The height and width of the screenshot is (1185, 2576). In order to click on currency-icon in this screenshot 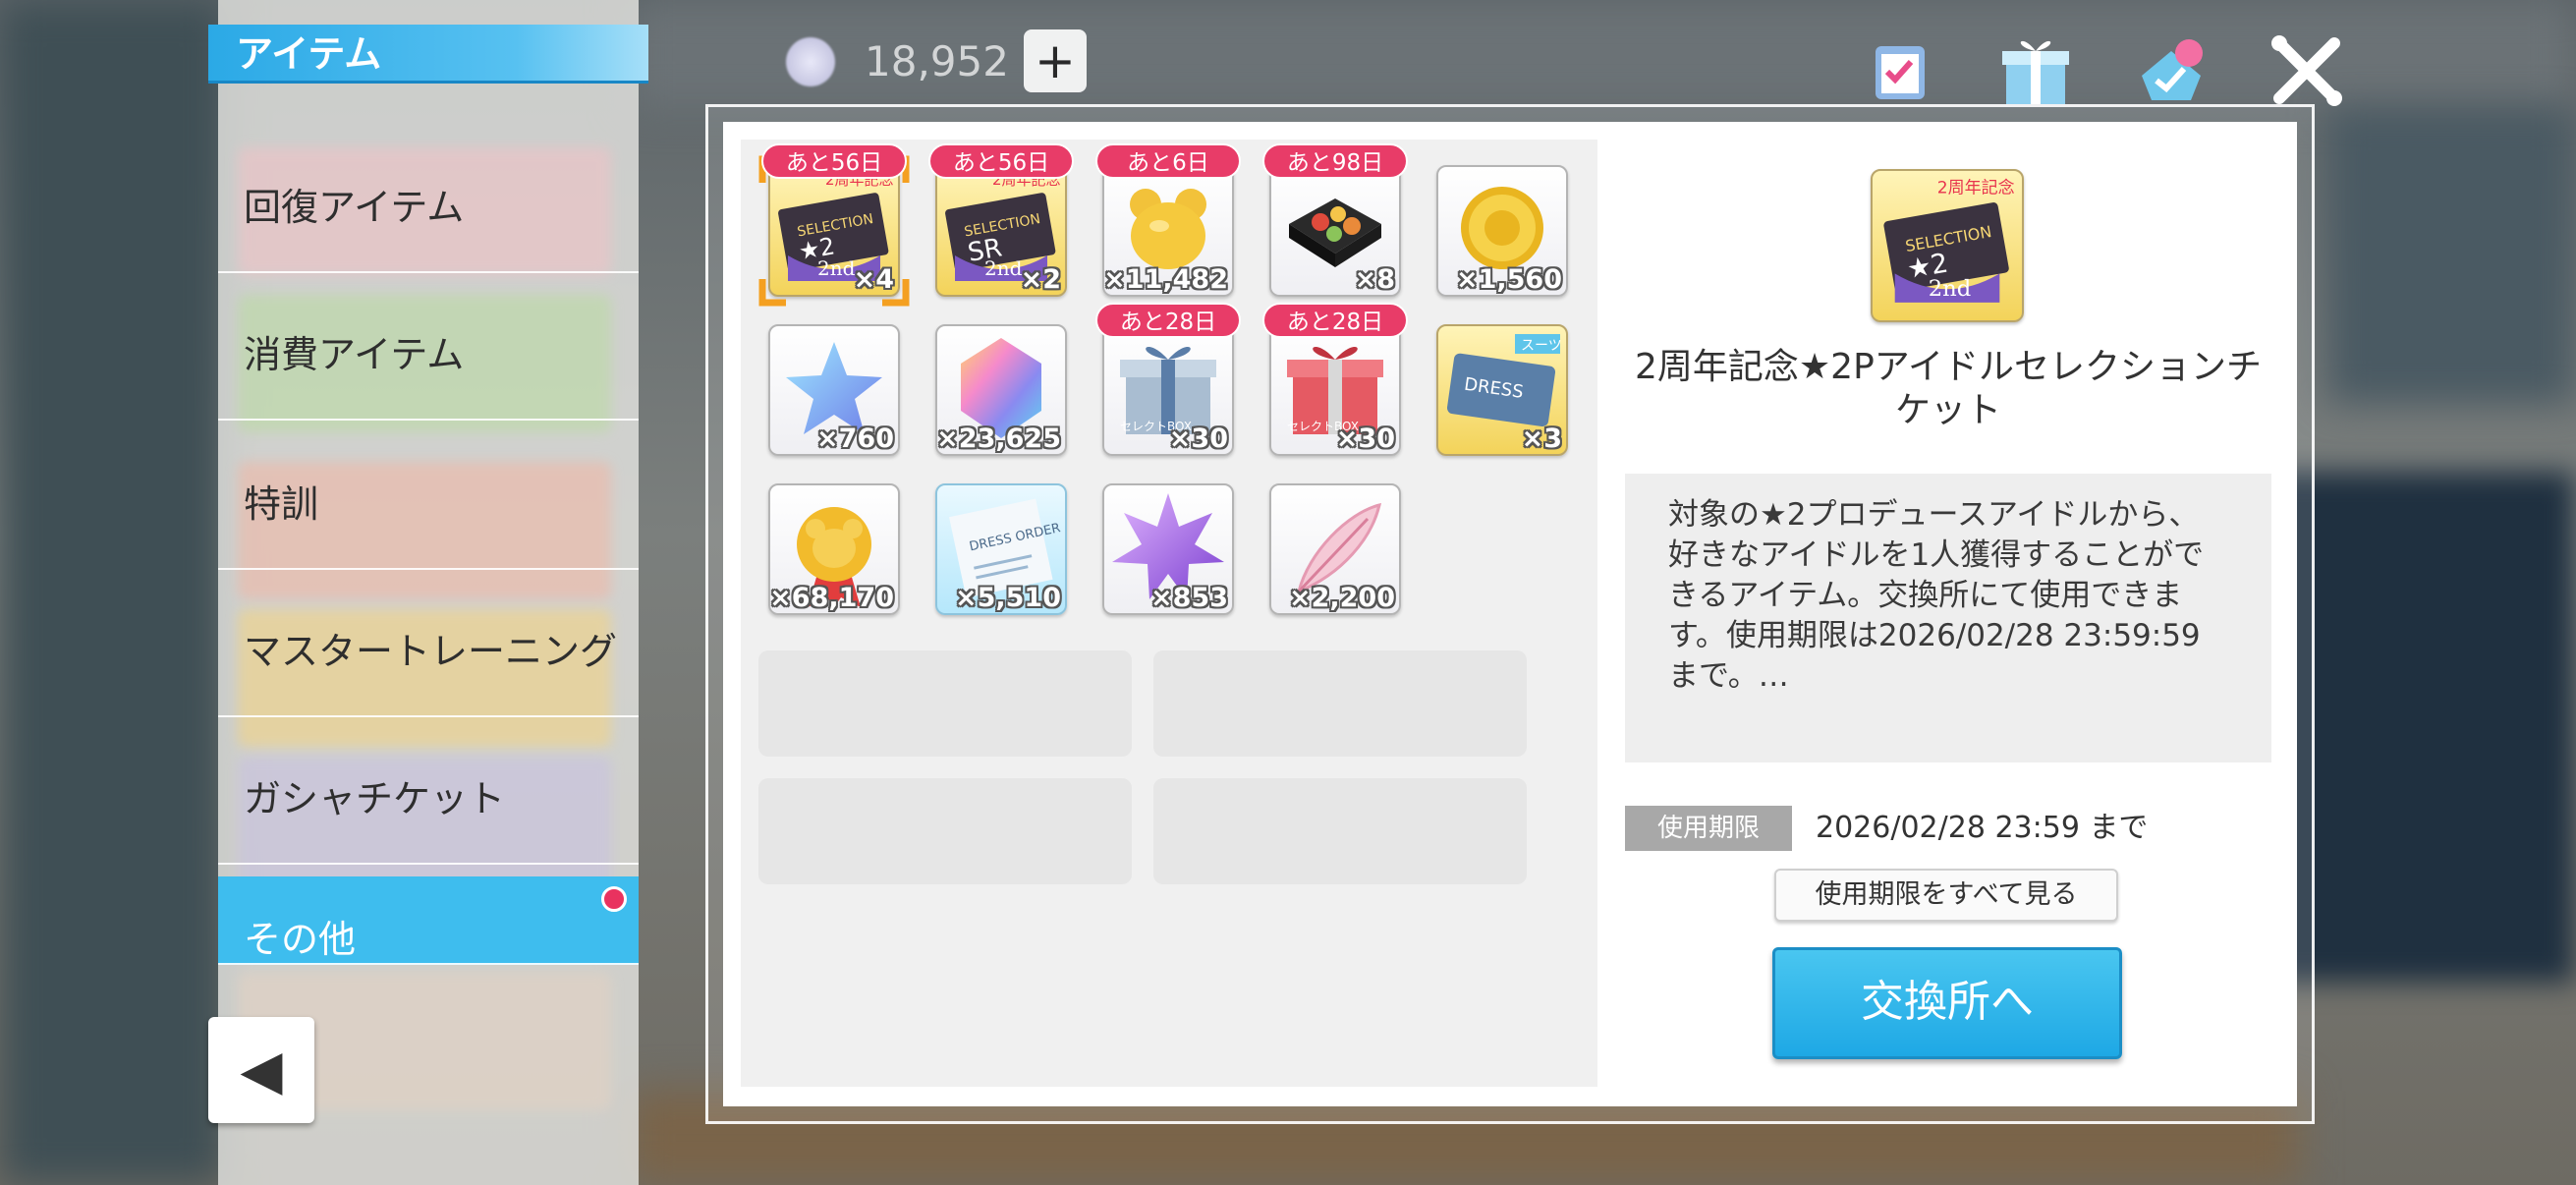, I will do `click(810, 62)`.